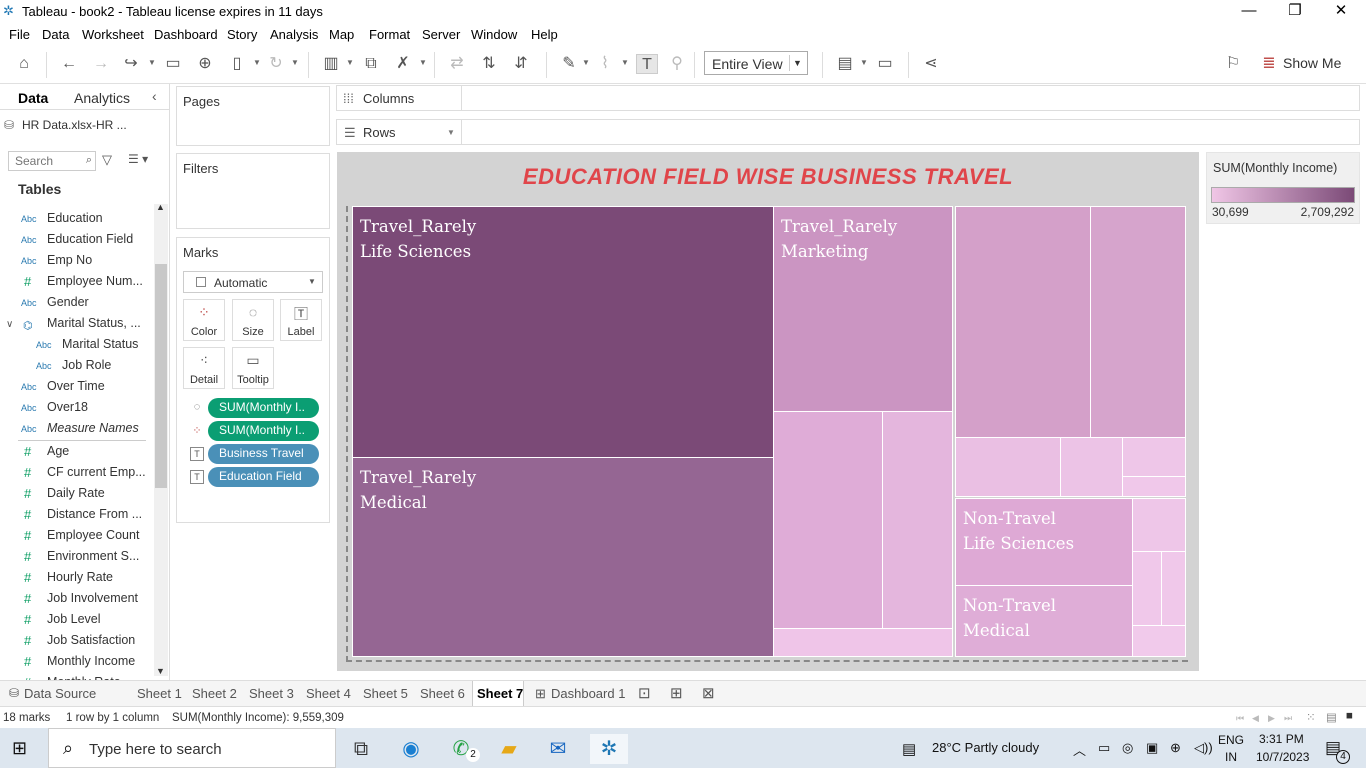  Describe the element at coordinates (186, 34) in the screenshot. I see `menu-dashboard: Dashboard` at that location.